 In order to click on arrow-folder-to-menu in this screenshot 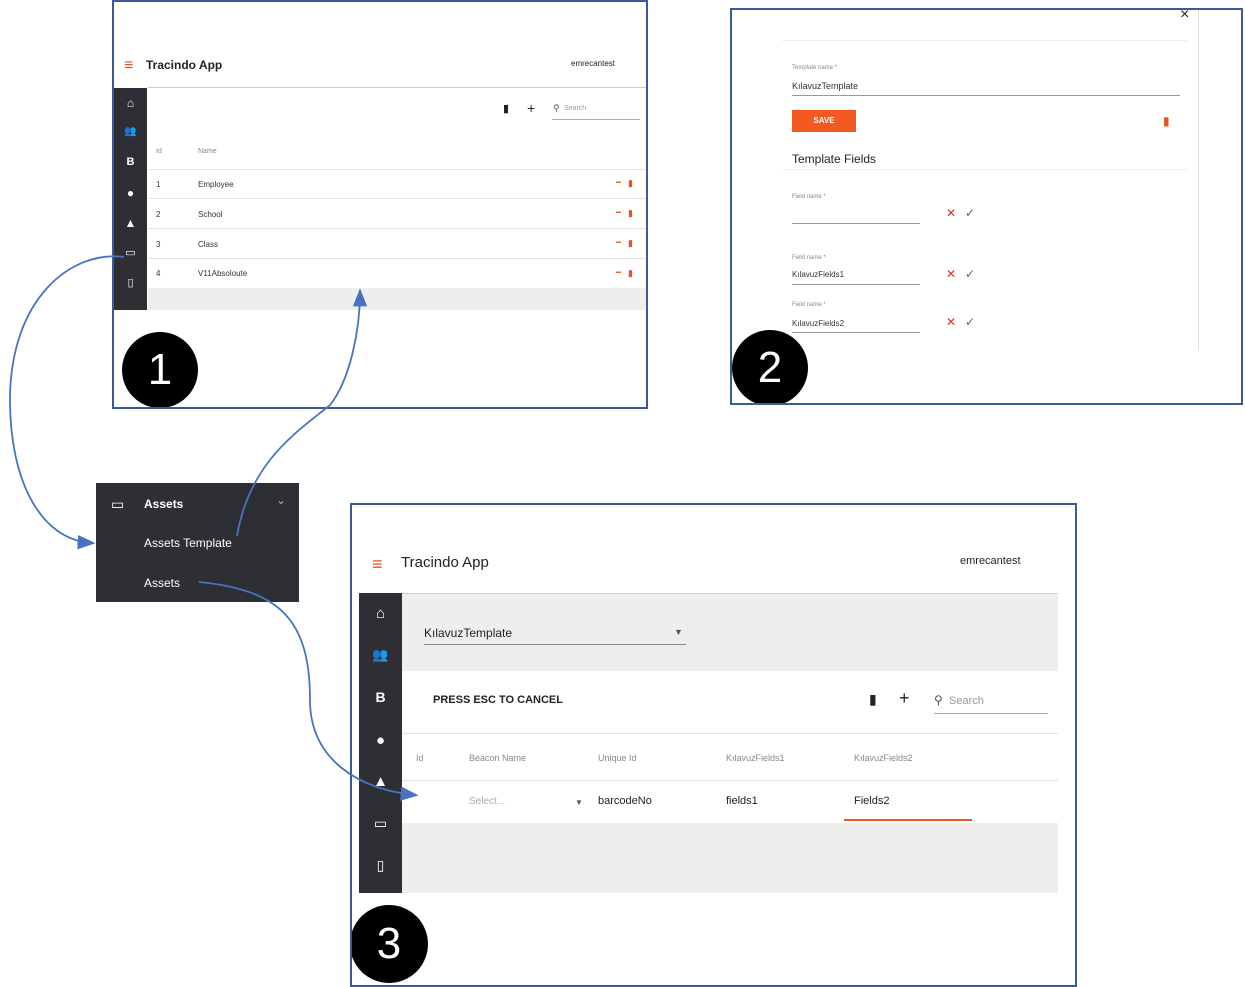, I will do `click(67, 402)`.